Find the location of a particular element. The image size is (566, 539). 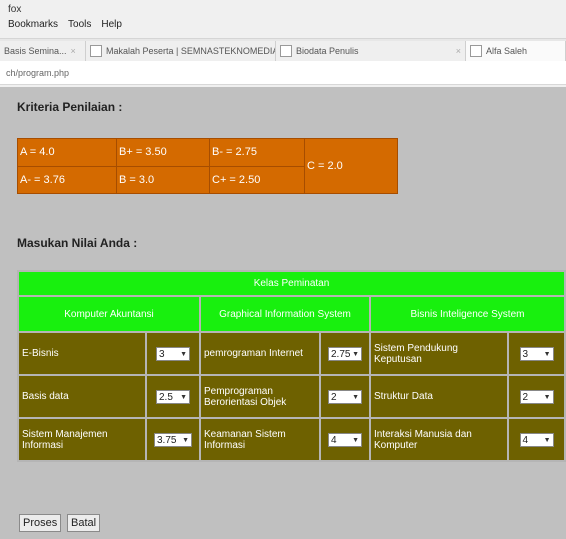

table-header: Kelas Peminatan is located at coordinates (291, 283).